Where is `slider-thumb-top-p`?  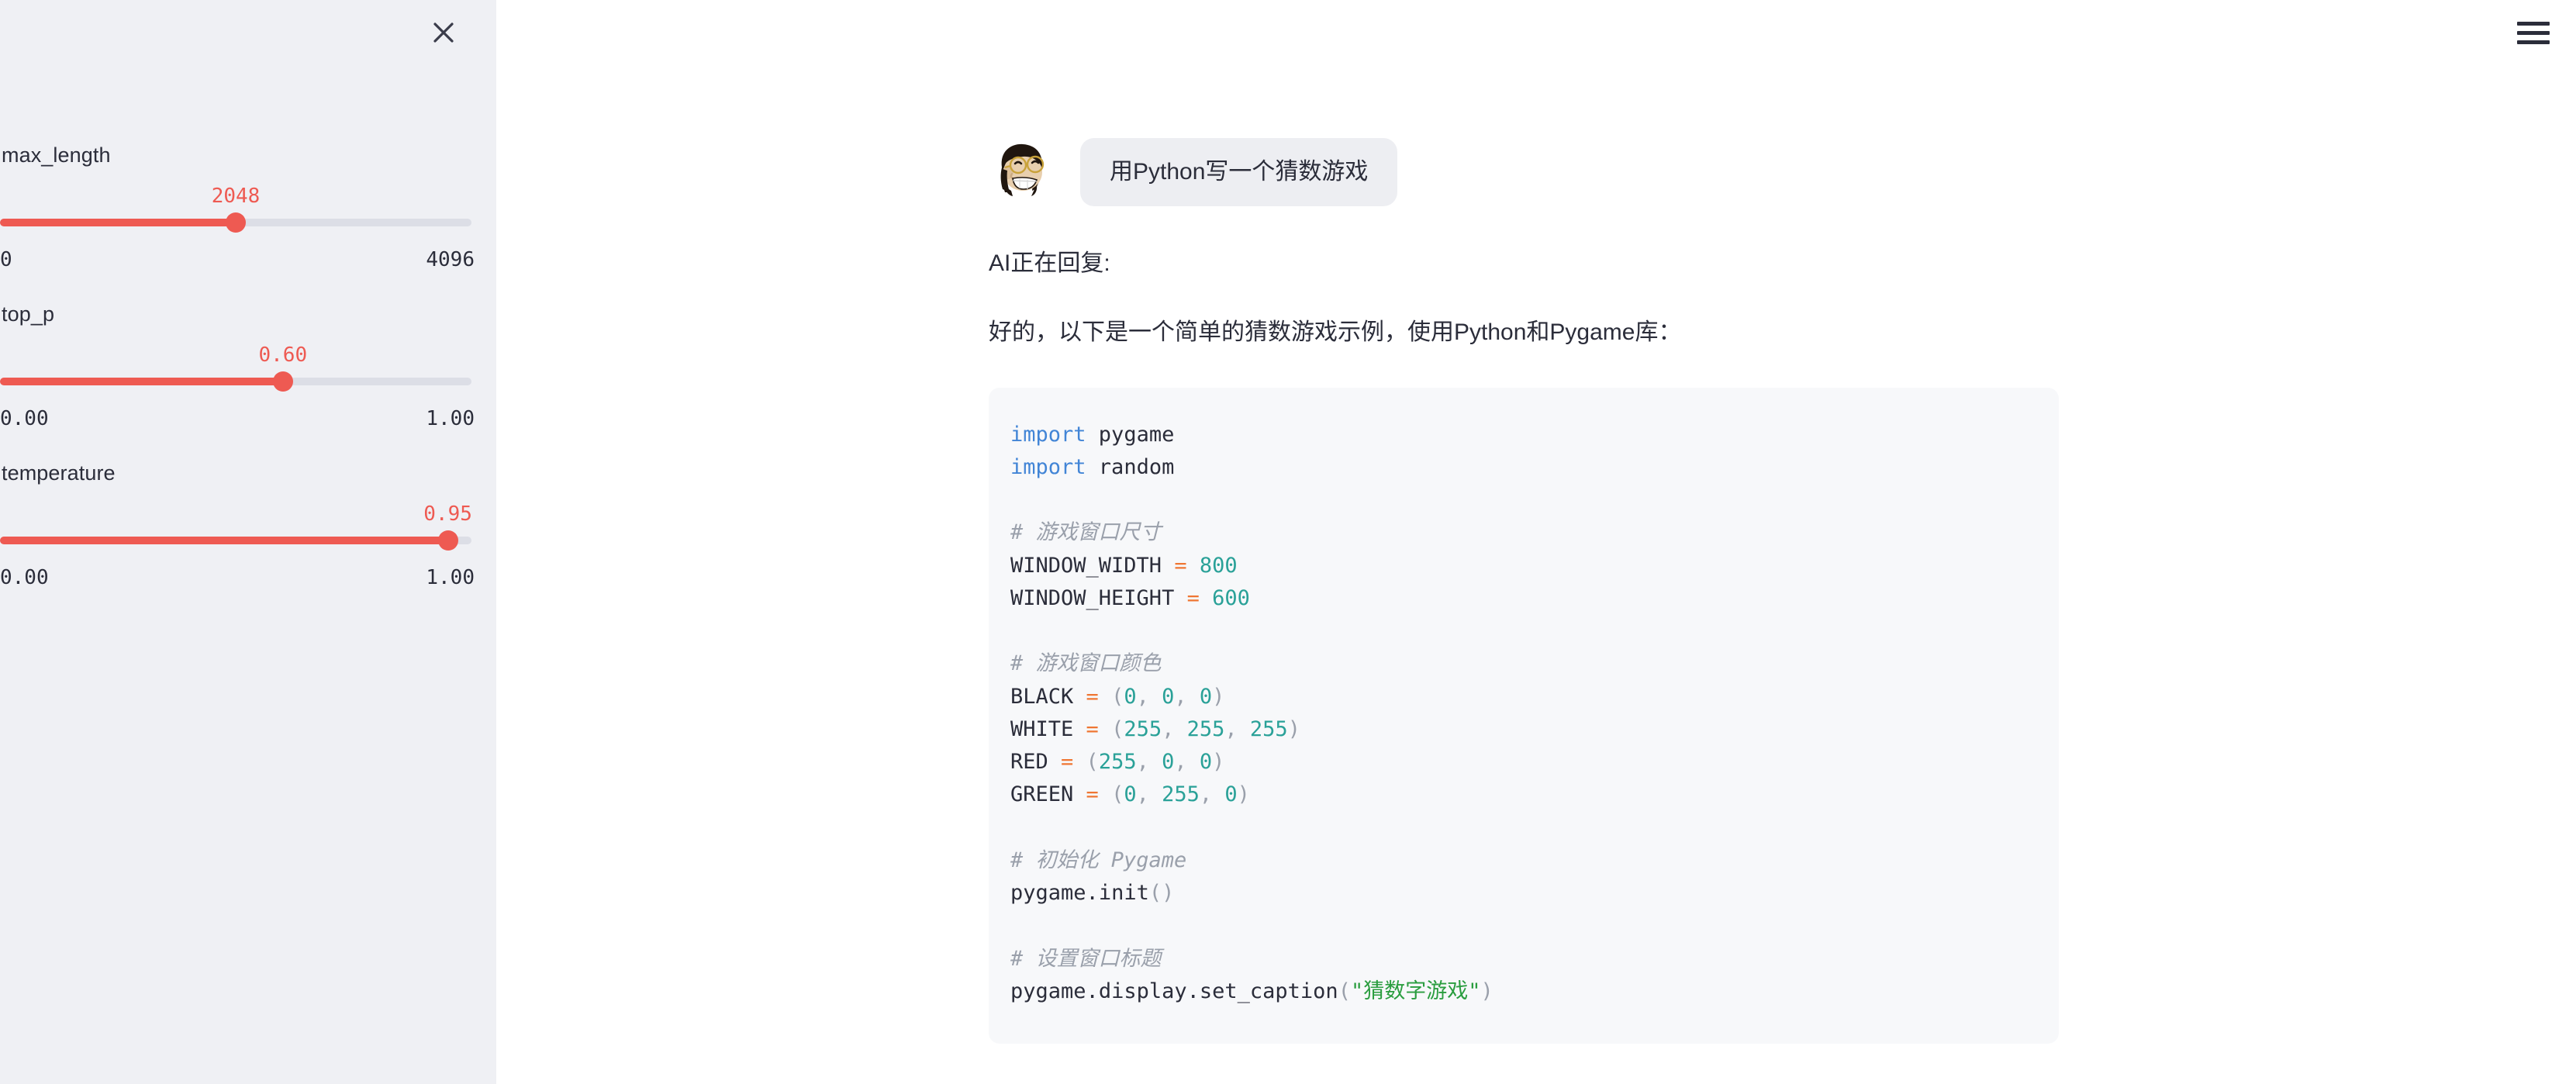
slider-thumb-top-p is located at coordinates (282, 381).